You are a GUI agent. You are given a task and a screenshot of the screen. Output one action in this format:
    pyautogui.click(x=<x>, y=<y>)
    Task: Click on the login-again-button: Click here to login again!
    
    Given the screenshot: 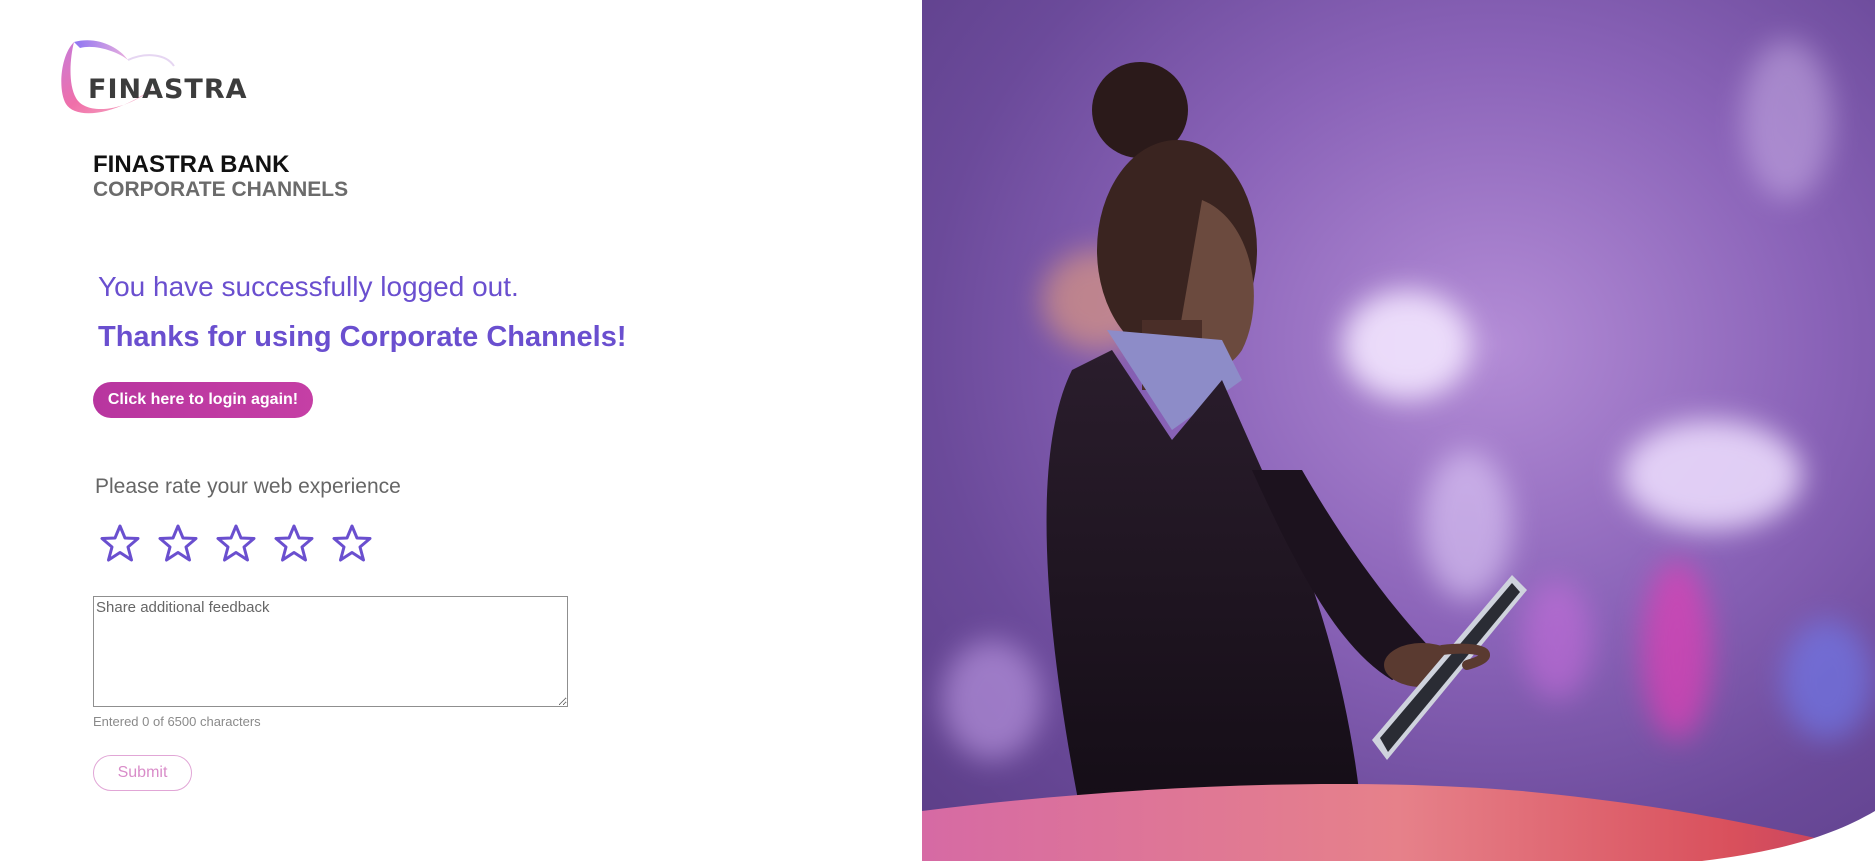 What is the action you would take?
    pyautogui.click(x=203, y=400)
    